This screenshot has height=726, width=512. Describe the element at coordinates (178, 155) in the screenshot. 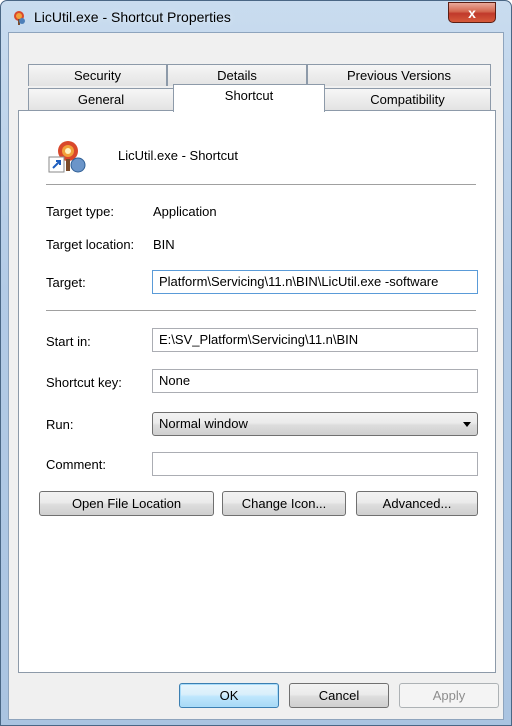

I see `shortcut-name: LicUtil.exe - Shortcut` at that location.